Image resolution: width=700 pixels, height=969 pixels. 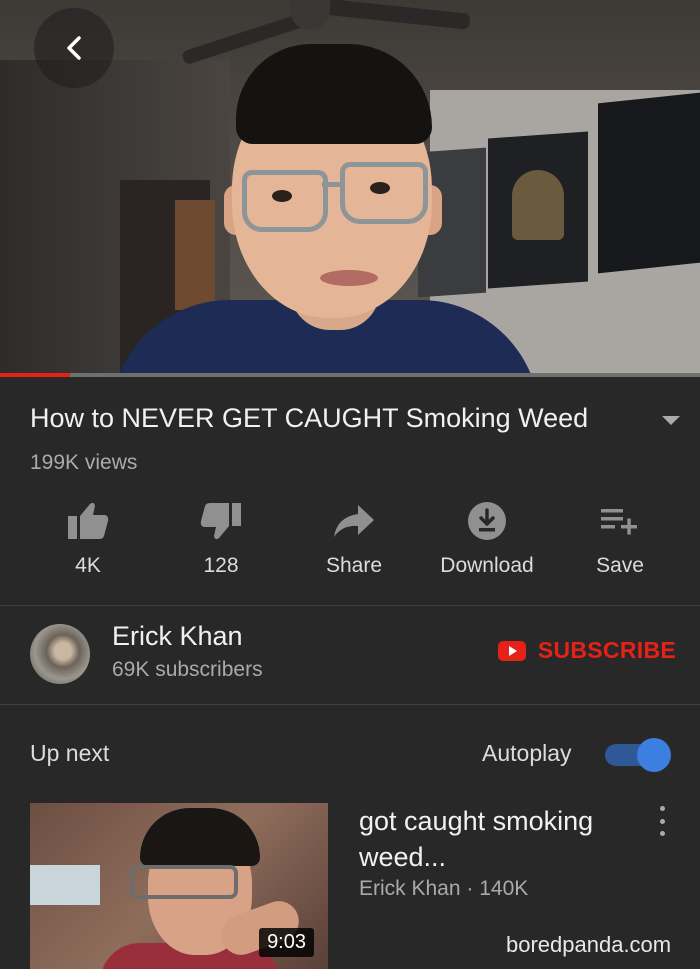 What do you see at coordinates (606, 650) in the screenshot?
I see `subscribe-label: SUBSCRIBE` at bounding box center [606, 650].